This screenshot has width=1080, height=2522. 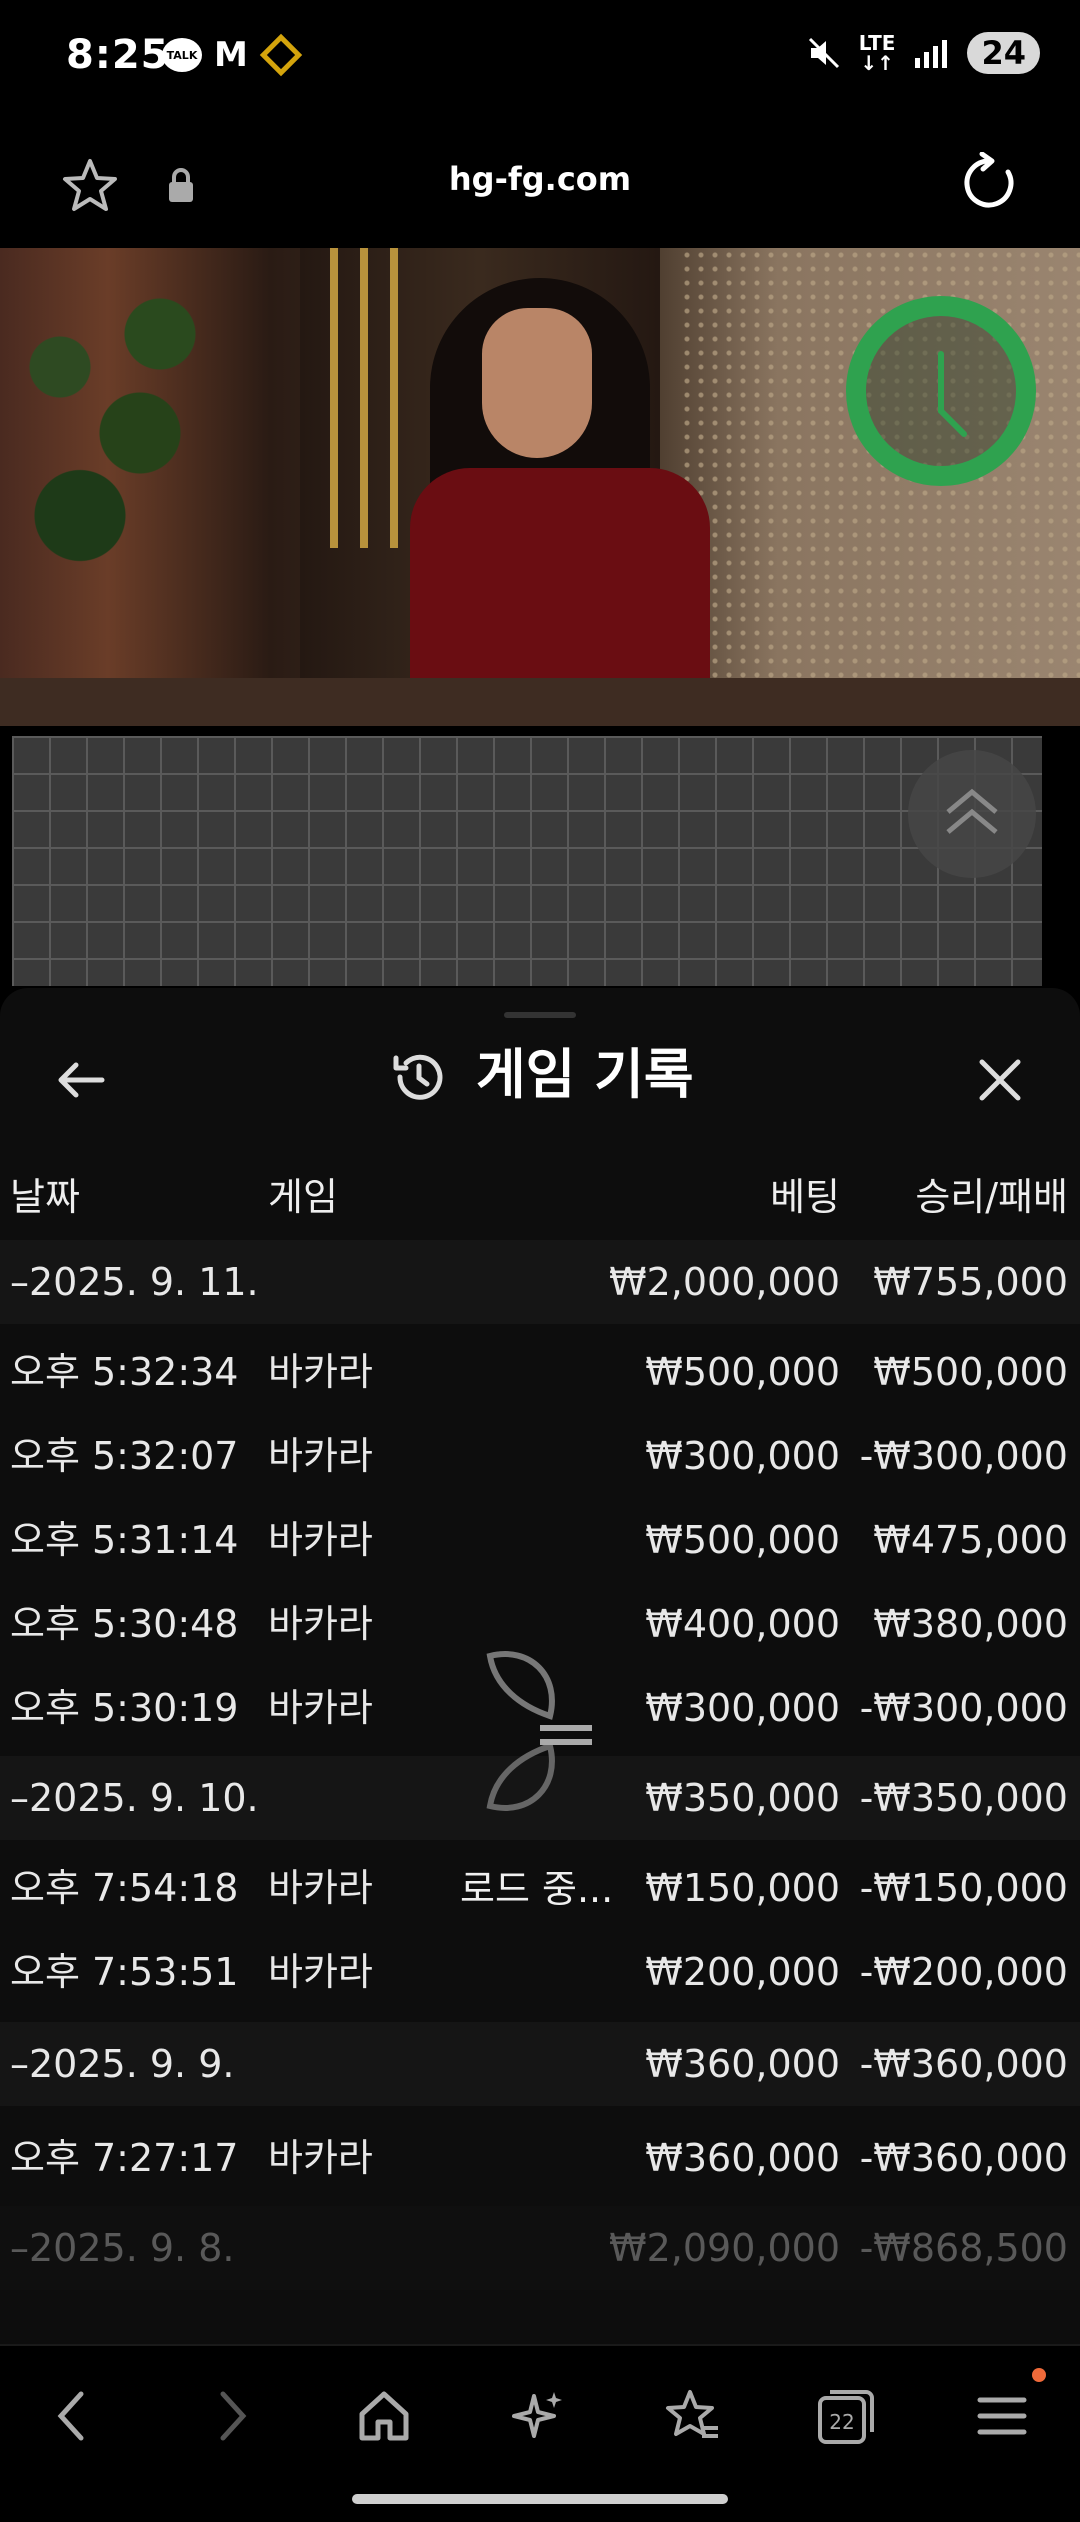 I want to click on nav-ai-button, so click(x=538, y=2416).